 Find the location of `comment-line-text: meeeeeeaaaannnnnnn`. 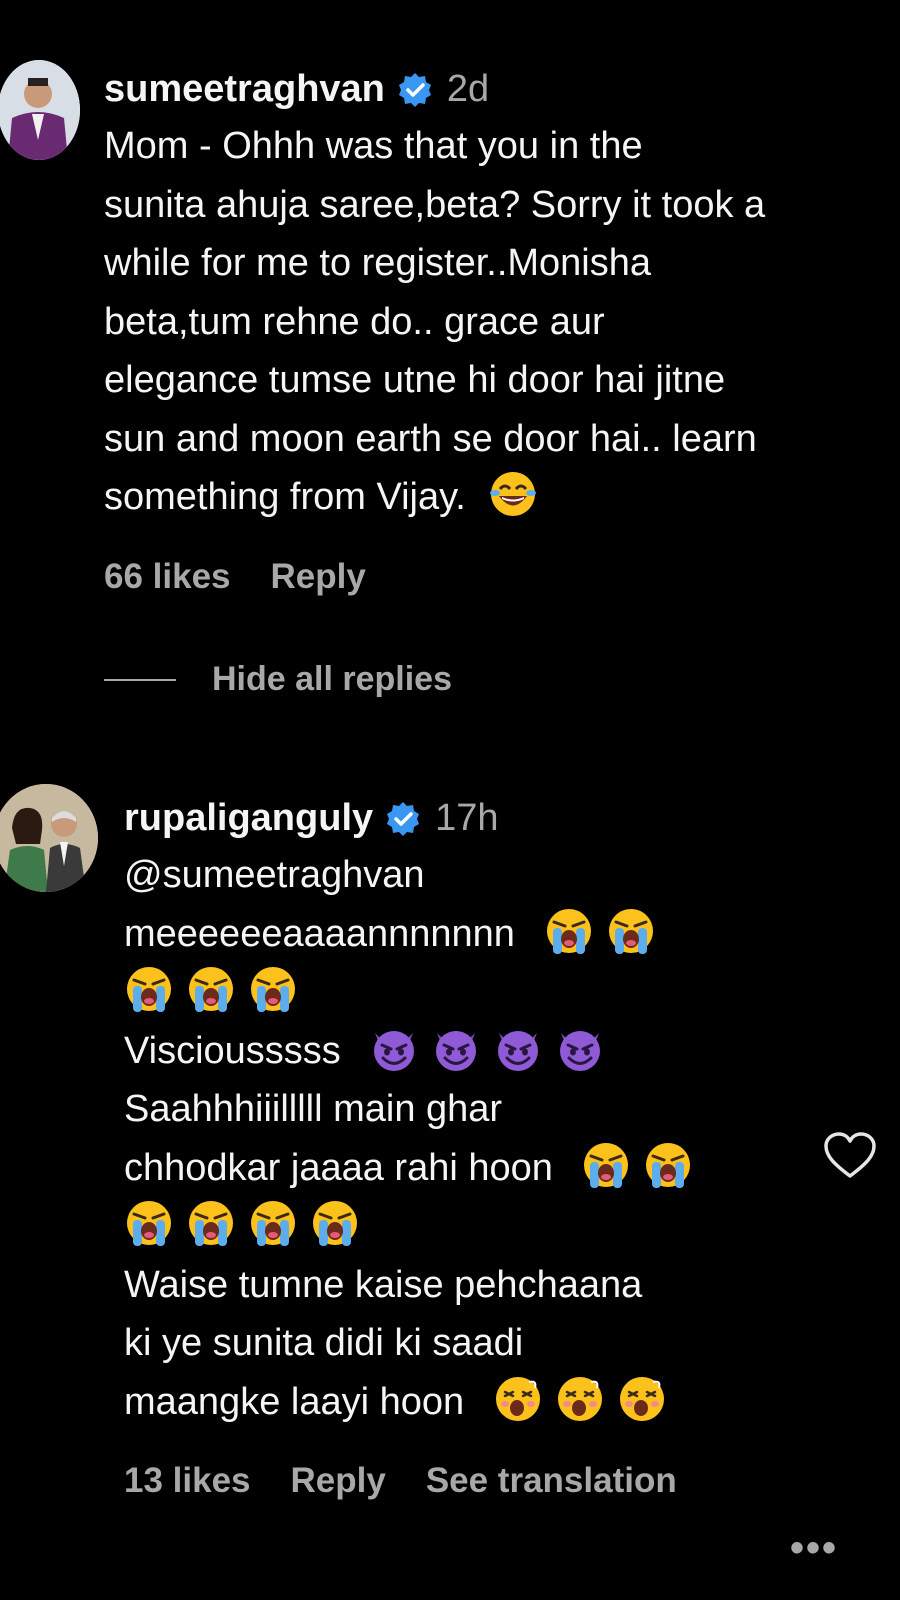

comment-line-text: meeeeeeaaaannnnnnn is located at coordinates (319, 933).